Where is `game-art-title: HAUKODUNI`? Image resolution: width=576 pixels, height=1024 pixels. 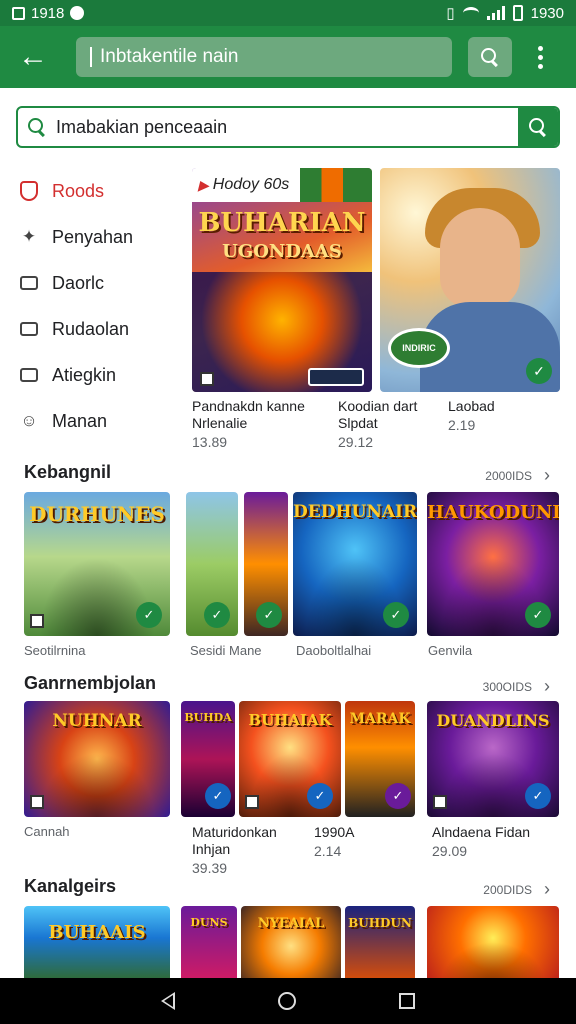
game-art-title: HAUKODUNI is located at coordinates (493, 512).